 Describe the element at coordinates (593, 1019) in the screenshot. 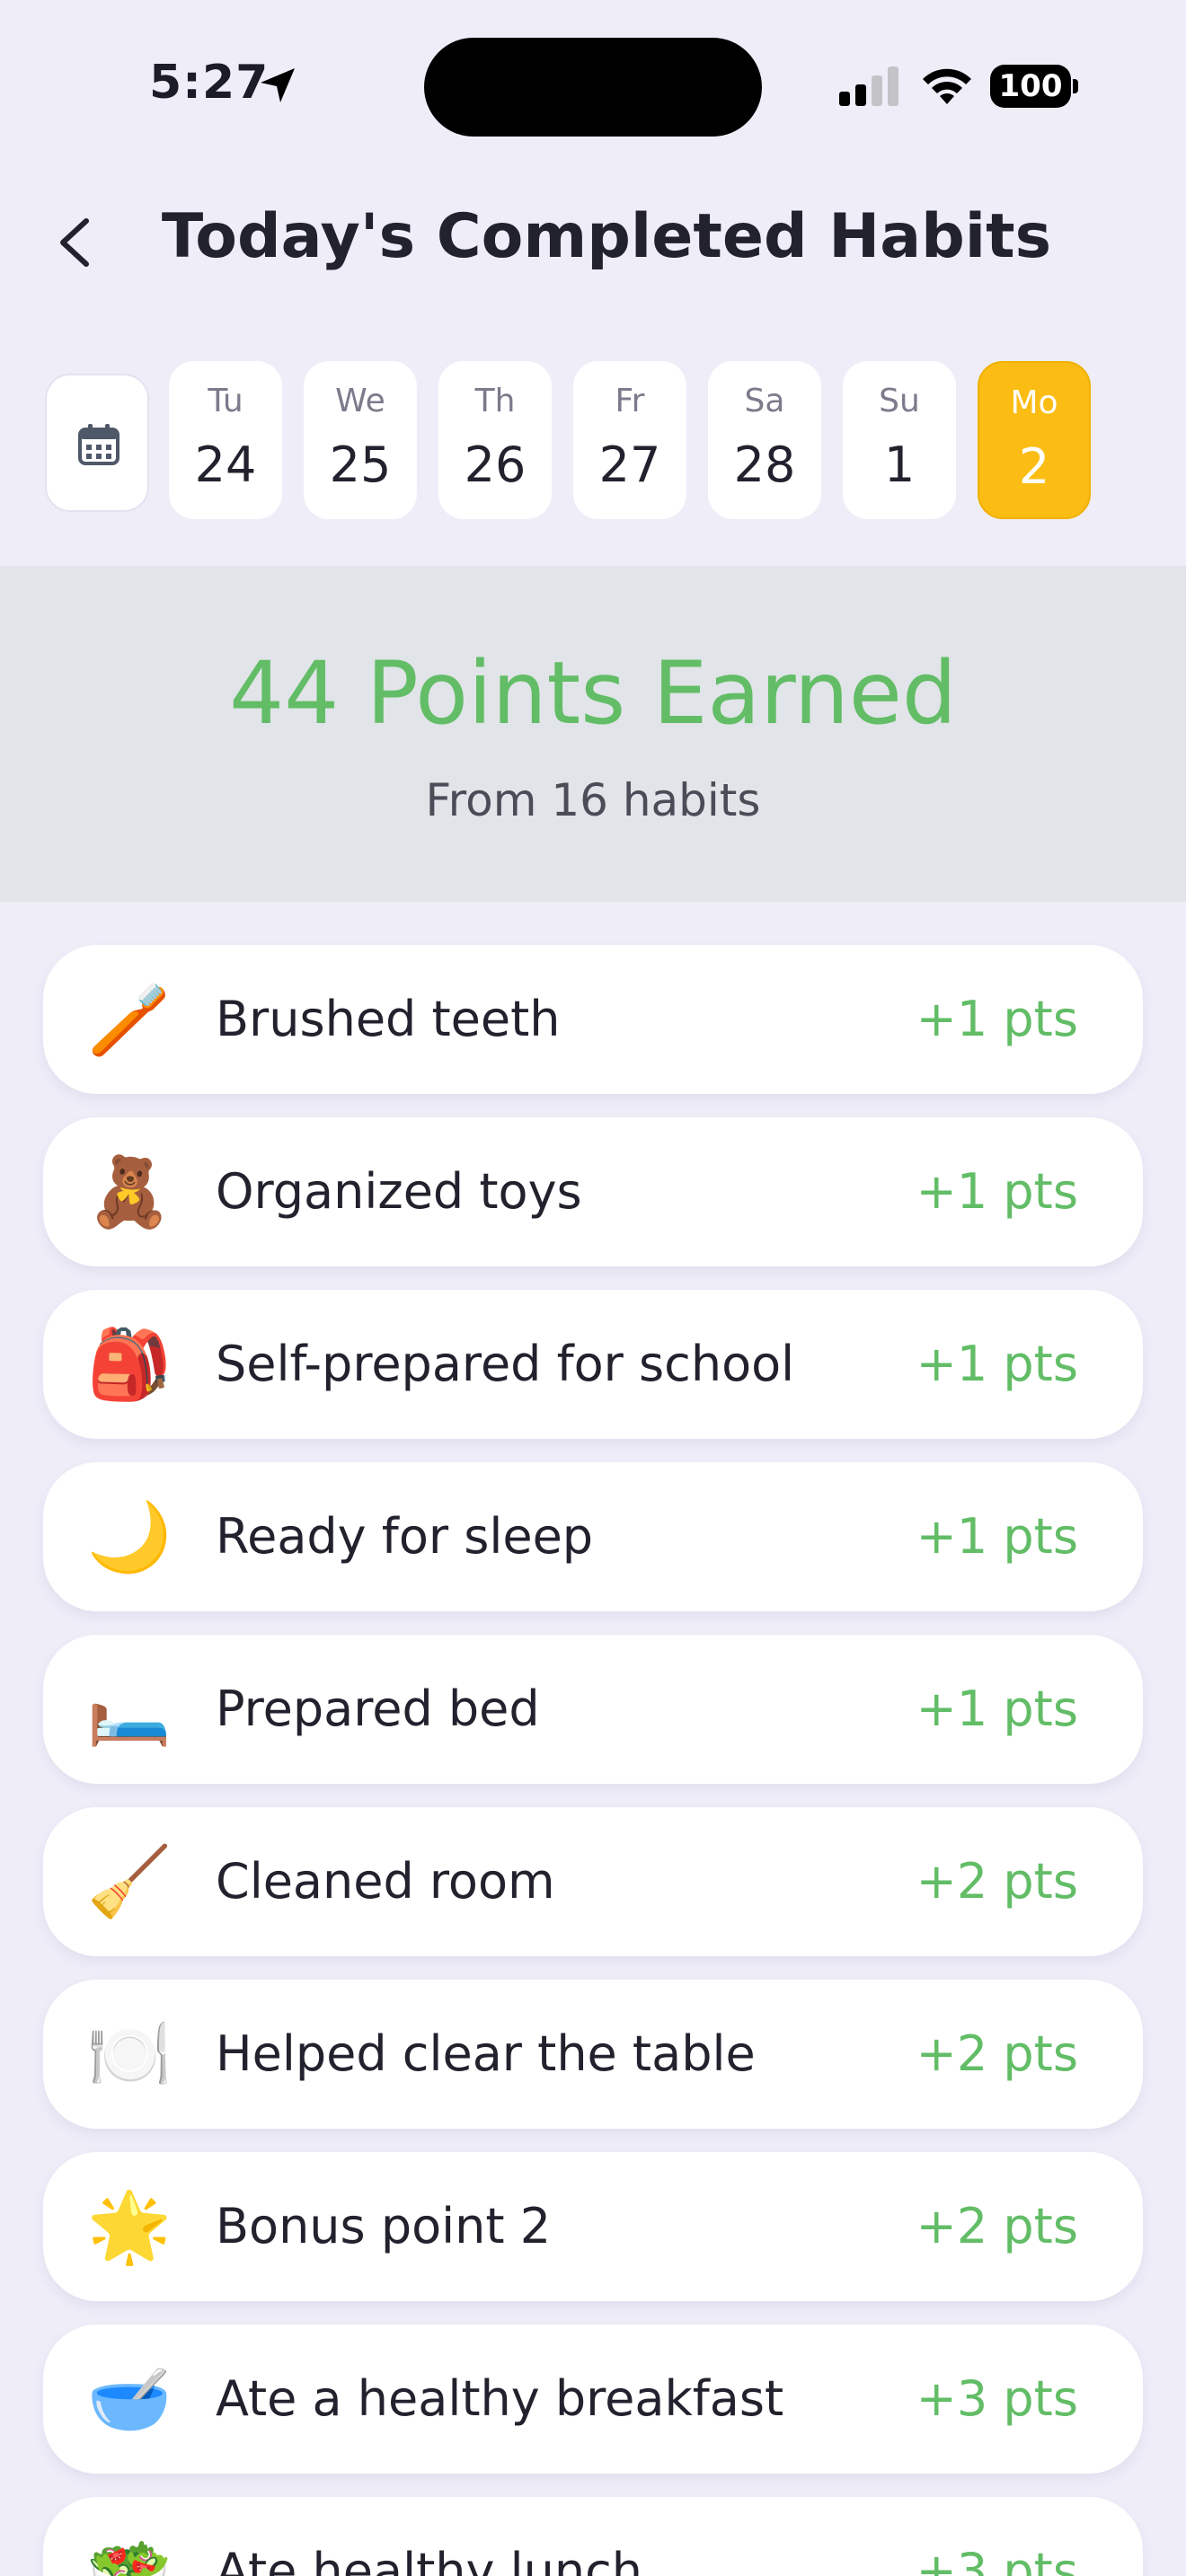

I see `habit-row: 🪥 Brushed teeth +1 pts` at that location.